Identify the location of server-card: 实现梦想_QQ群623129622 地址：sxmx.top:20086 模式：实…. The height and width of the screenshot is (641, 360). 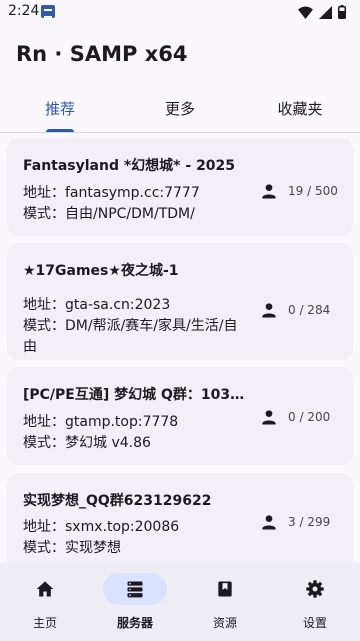
(180, 518).